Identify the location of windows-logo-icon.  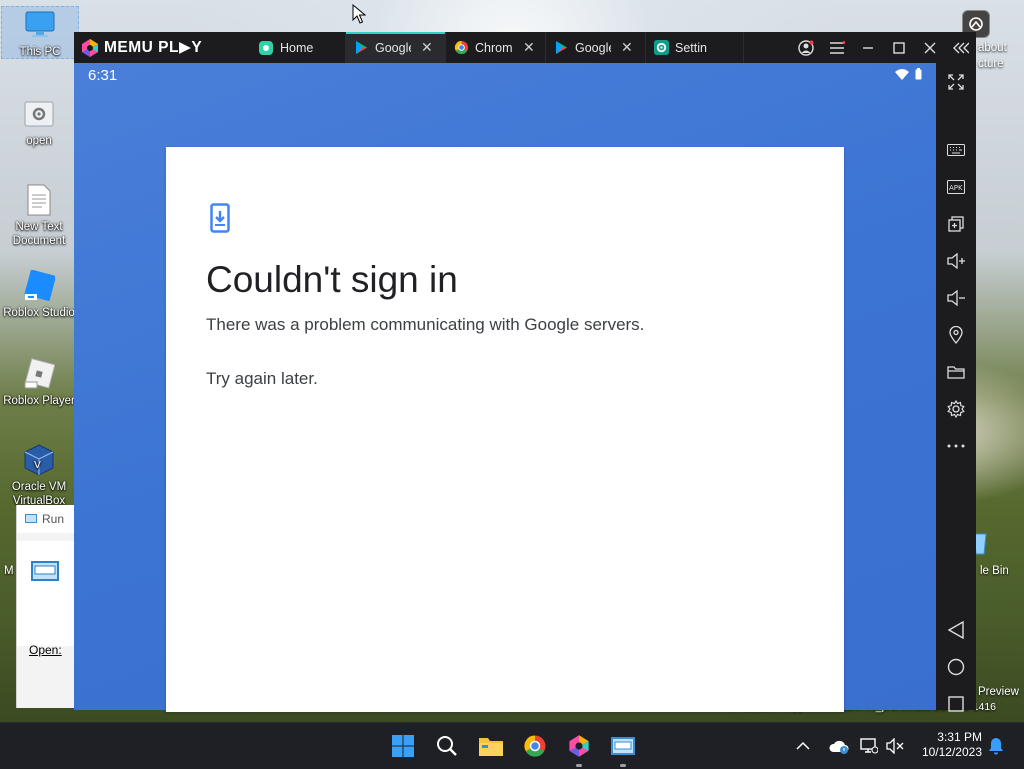
(403, 746).